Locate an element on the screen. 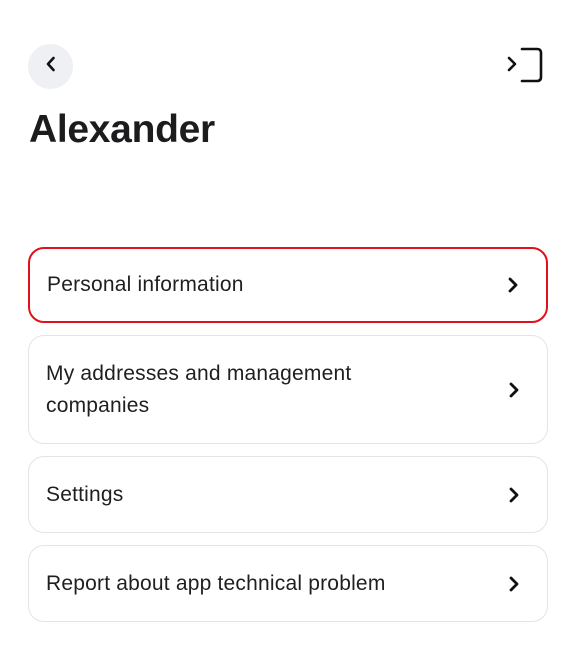 Image resolution: width=576 pixels, height=649 pixels. menu-item-report-problem: Report about app technical problem is located at coordinates (288, 583).